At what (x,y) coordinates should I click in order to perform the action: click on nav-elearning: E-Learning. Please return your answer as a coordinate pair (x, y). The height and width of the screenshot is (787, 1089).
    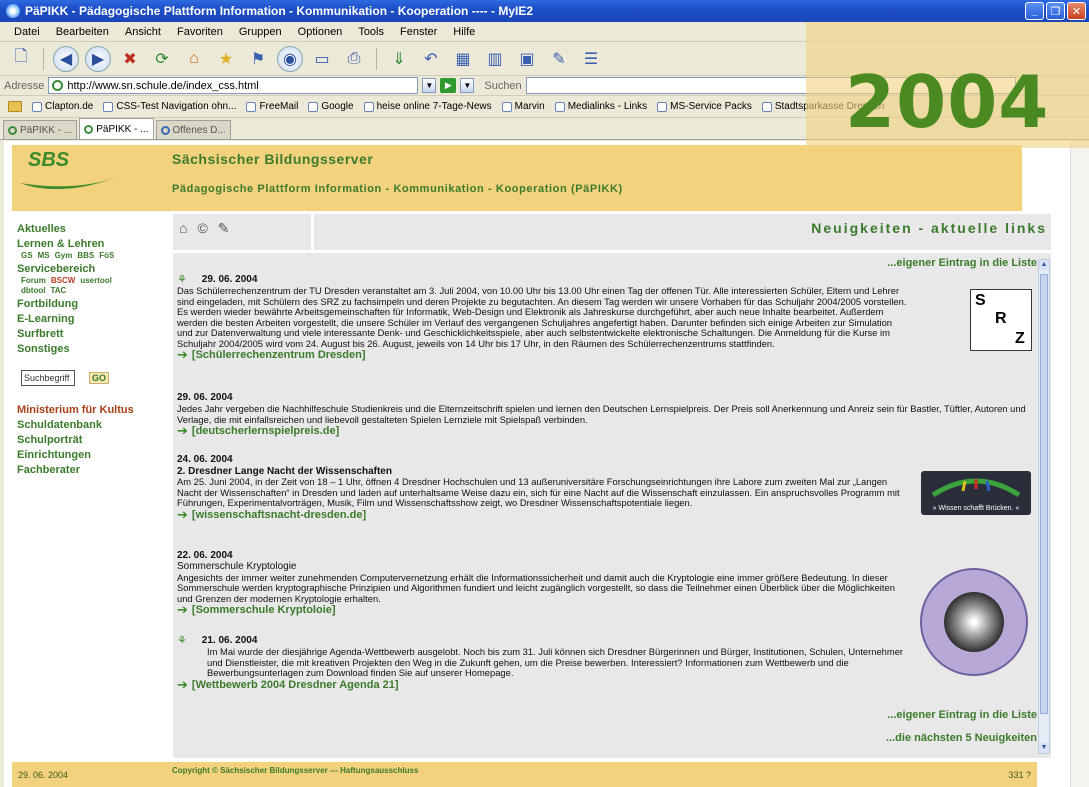
    Looking at the image, I should click on (92, 319).